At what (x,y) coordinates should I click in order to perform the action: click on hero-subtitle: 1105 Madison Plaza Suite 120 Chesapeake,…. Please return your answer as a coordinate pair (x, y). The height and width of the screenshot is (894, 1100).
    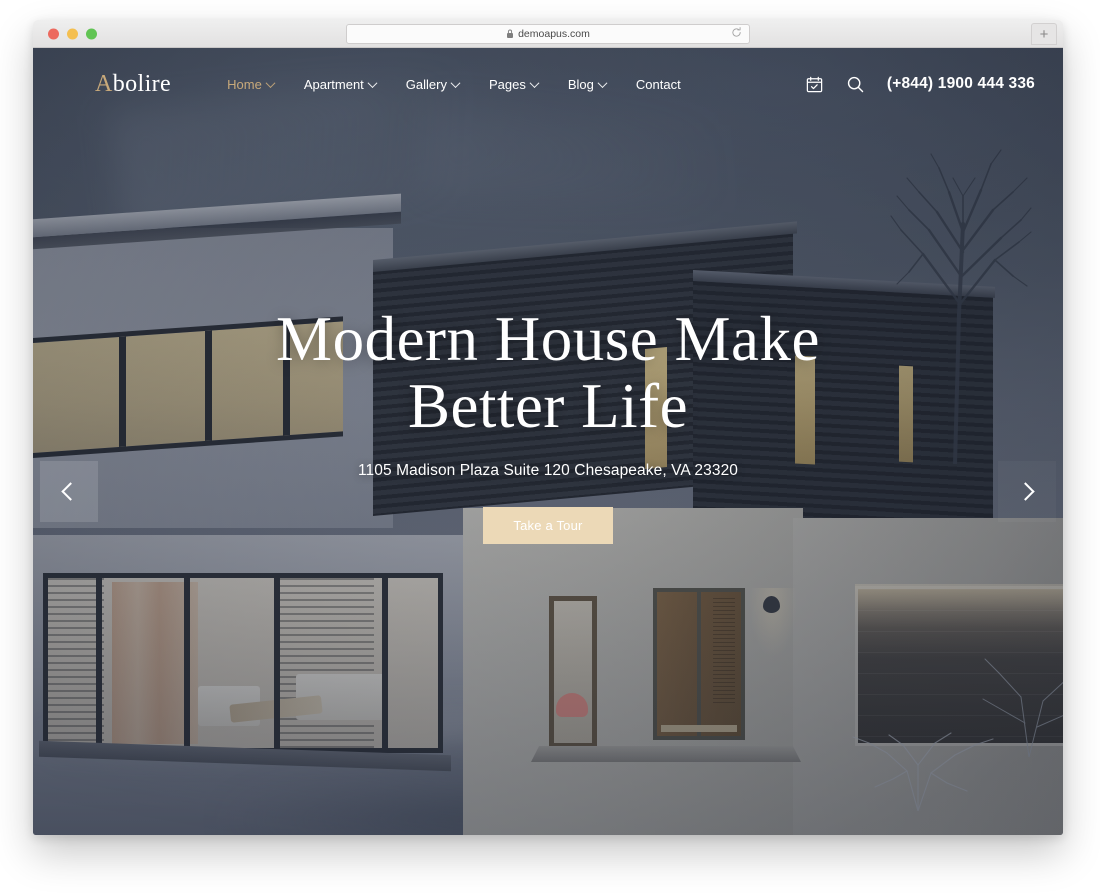
    Looking at the image, I should click on (548, 470).